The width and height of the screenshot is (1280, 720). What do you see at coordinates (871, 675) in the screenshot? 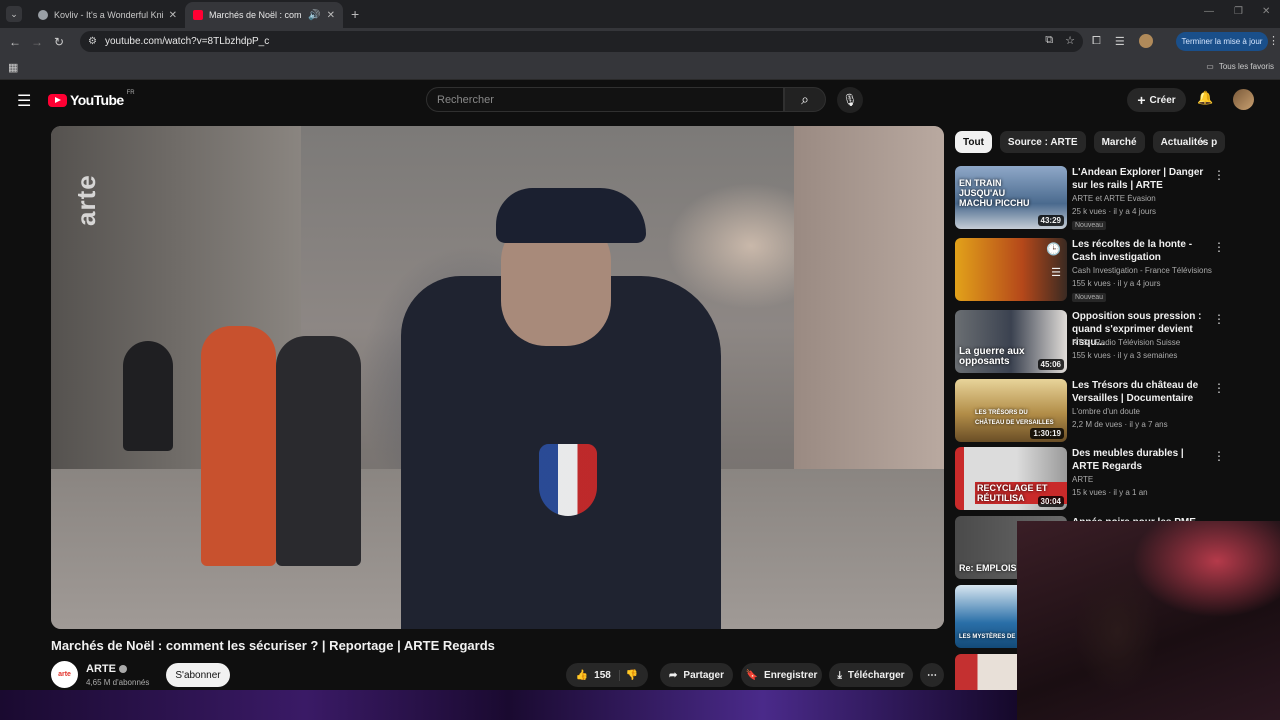
I see `download-button: ⤓ Télécharger` at bounding box center [871, 675].